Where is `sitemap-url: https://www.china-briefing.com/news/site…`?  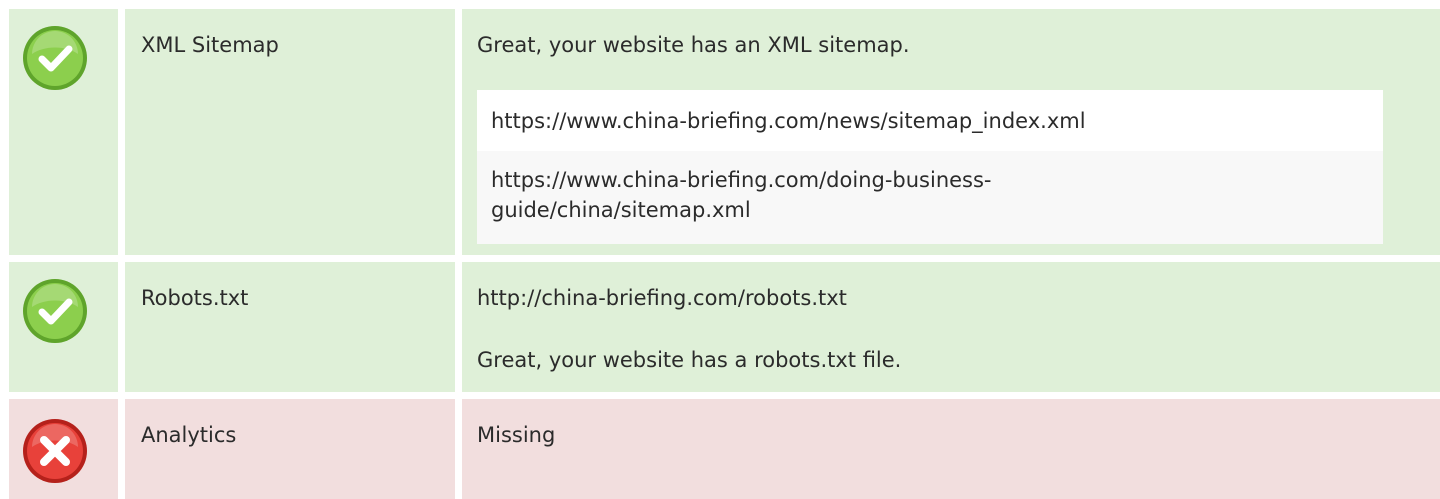 sitemap-url: https://www.china-briefing.com/news/site… is located at coordinates (930, 120).